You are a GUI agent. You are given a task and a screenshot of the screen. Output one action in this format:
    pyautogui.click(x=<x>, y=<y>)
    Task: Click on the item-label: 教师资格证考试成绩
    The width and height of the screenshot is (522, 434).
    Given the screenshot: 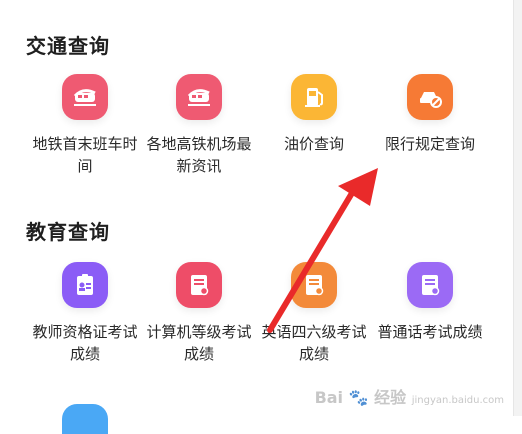 What is the action you would take?
    pyautogui.click(x=85, y=343)
    